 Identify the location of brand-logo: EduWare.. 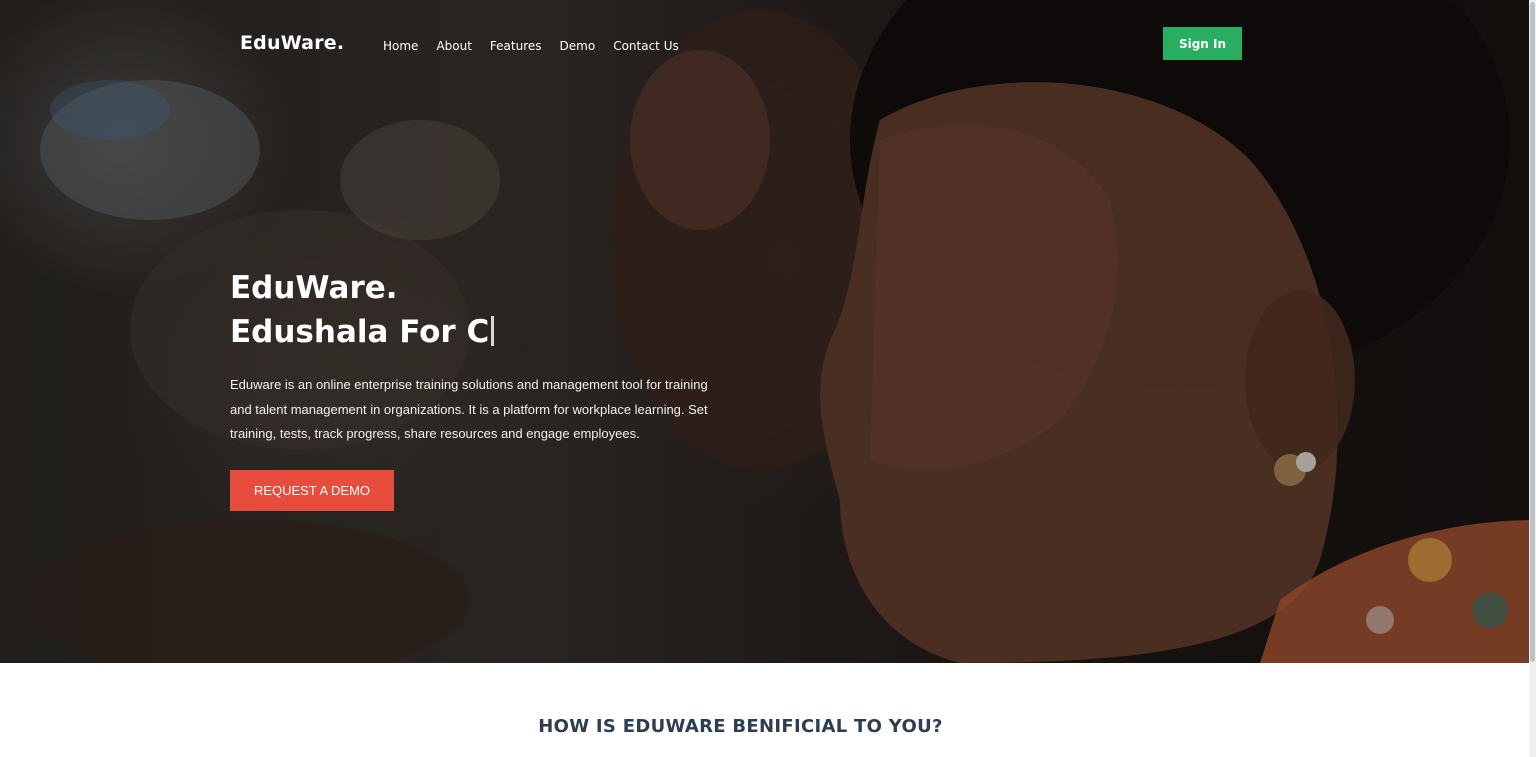
(292, 43).